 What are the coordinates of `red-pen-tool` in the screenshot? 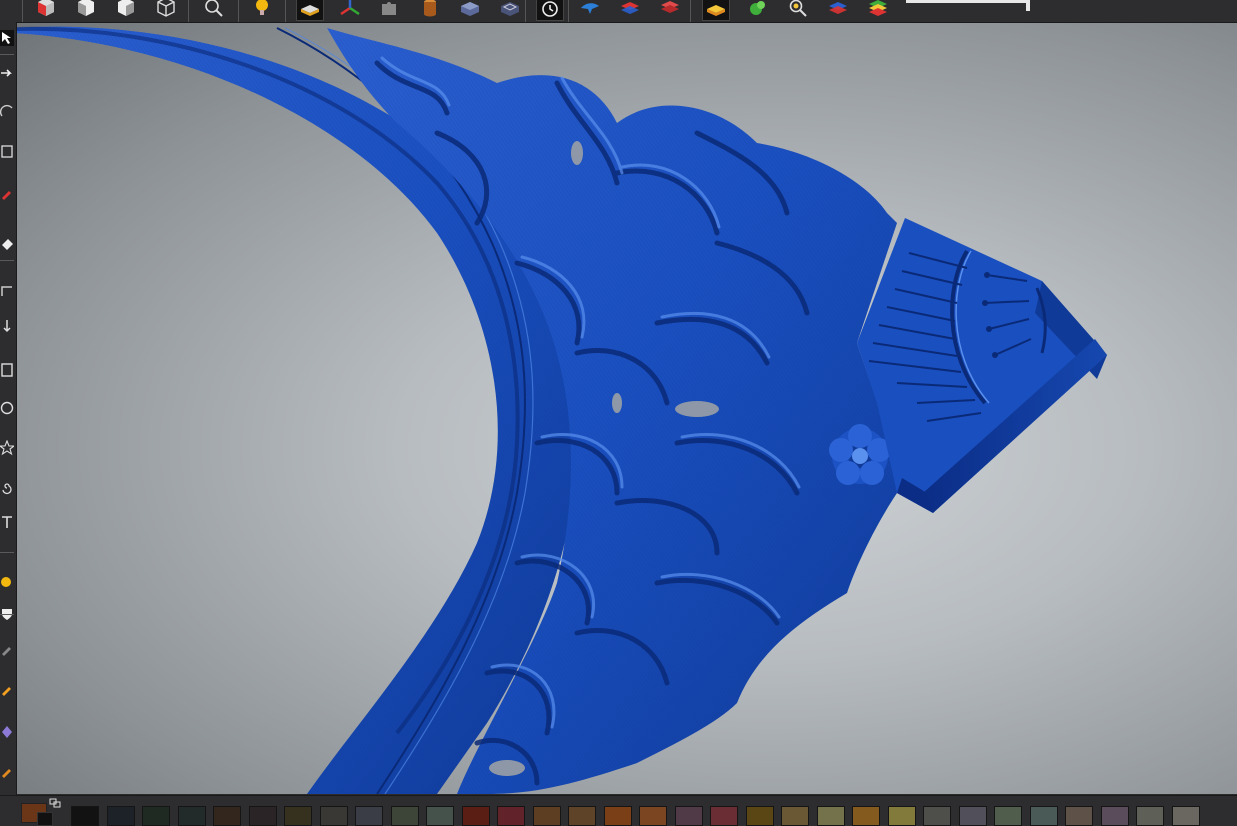 It's located at (7, 194).